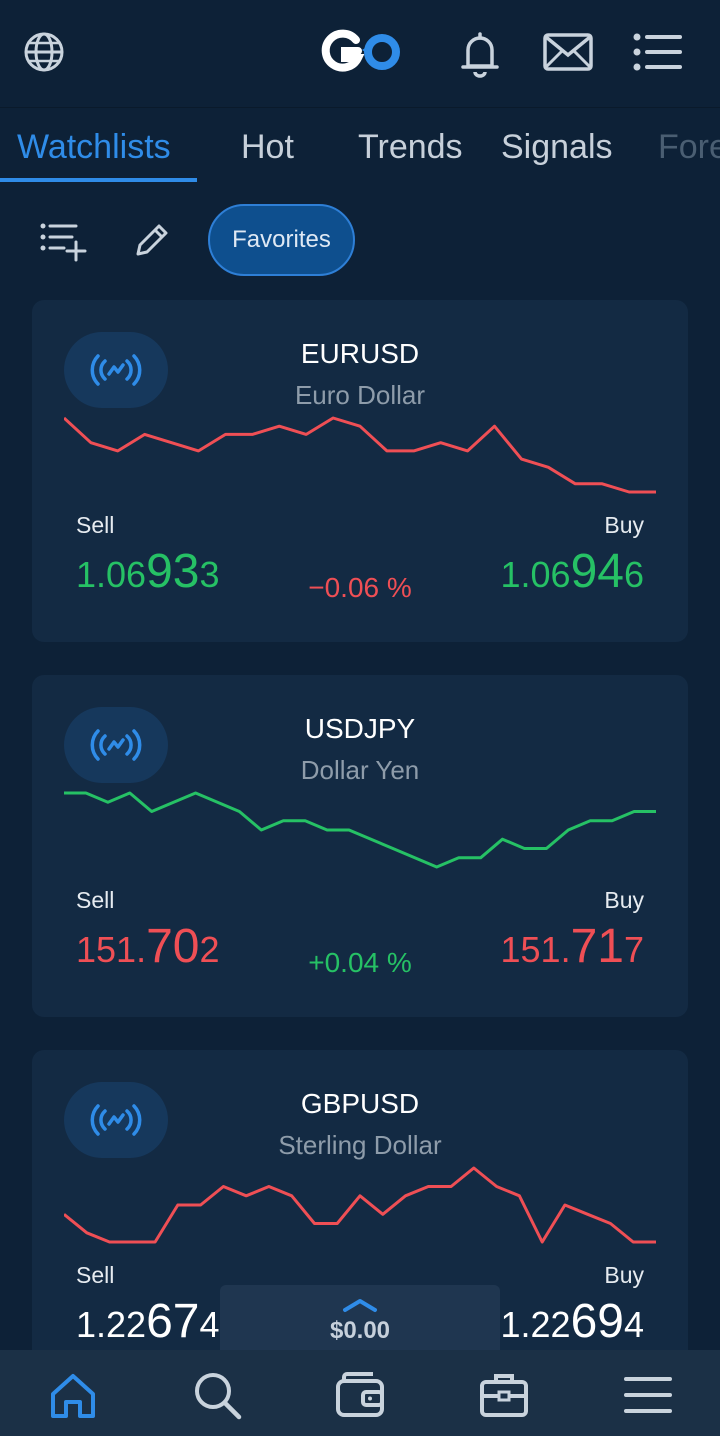 This screenshot has height=1436, width=720. Describe the element at coordinates (535, 574) in the screenshot. I see `buy-price-prefix: 1.06` at that location.